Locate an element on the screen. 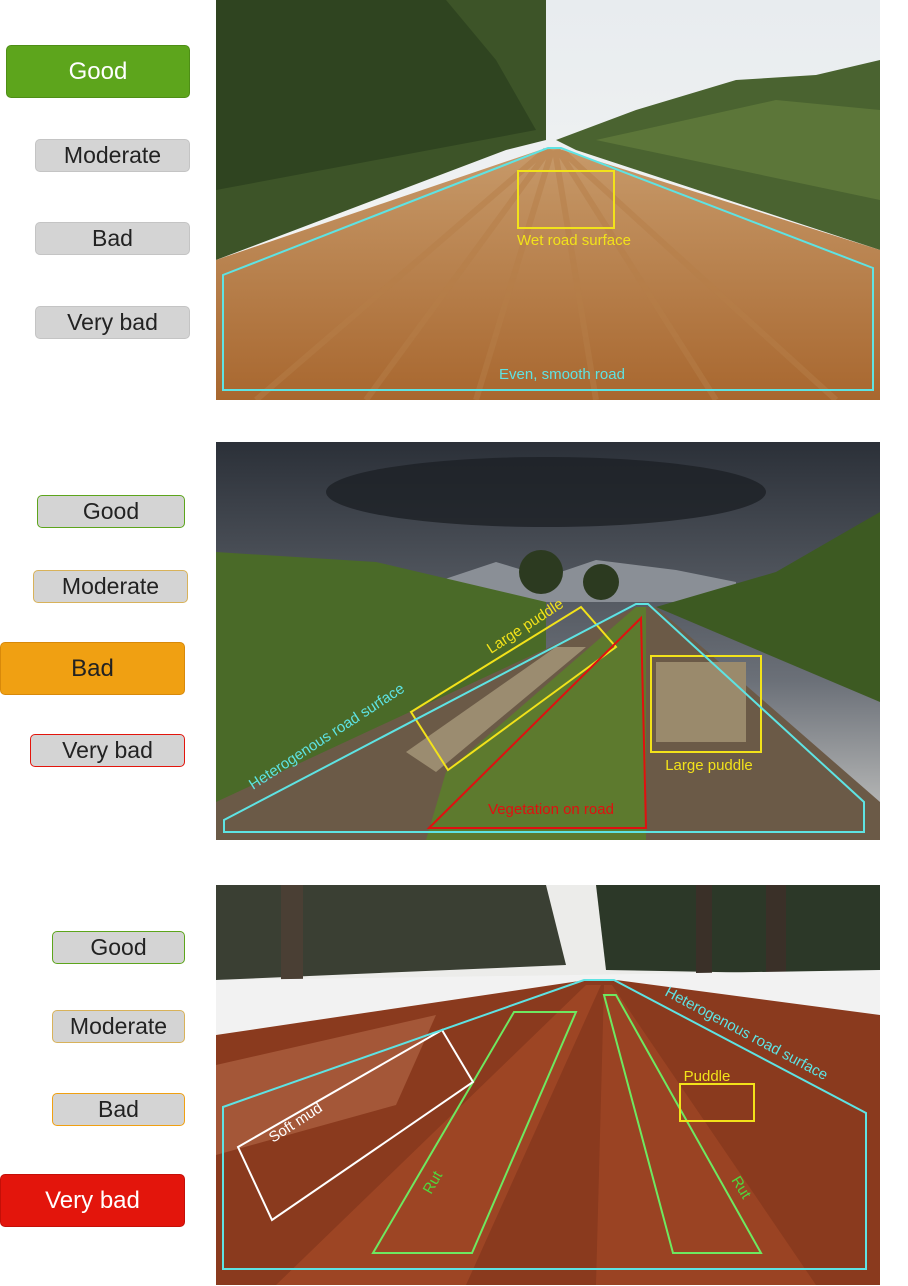 This screenshot has width=908, height=1286. annotation-label: Even, smooth road is located at coordinates (562, 374).